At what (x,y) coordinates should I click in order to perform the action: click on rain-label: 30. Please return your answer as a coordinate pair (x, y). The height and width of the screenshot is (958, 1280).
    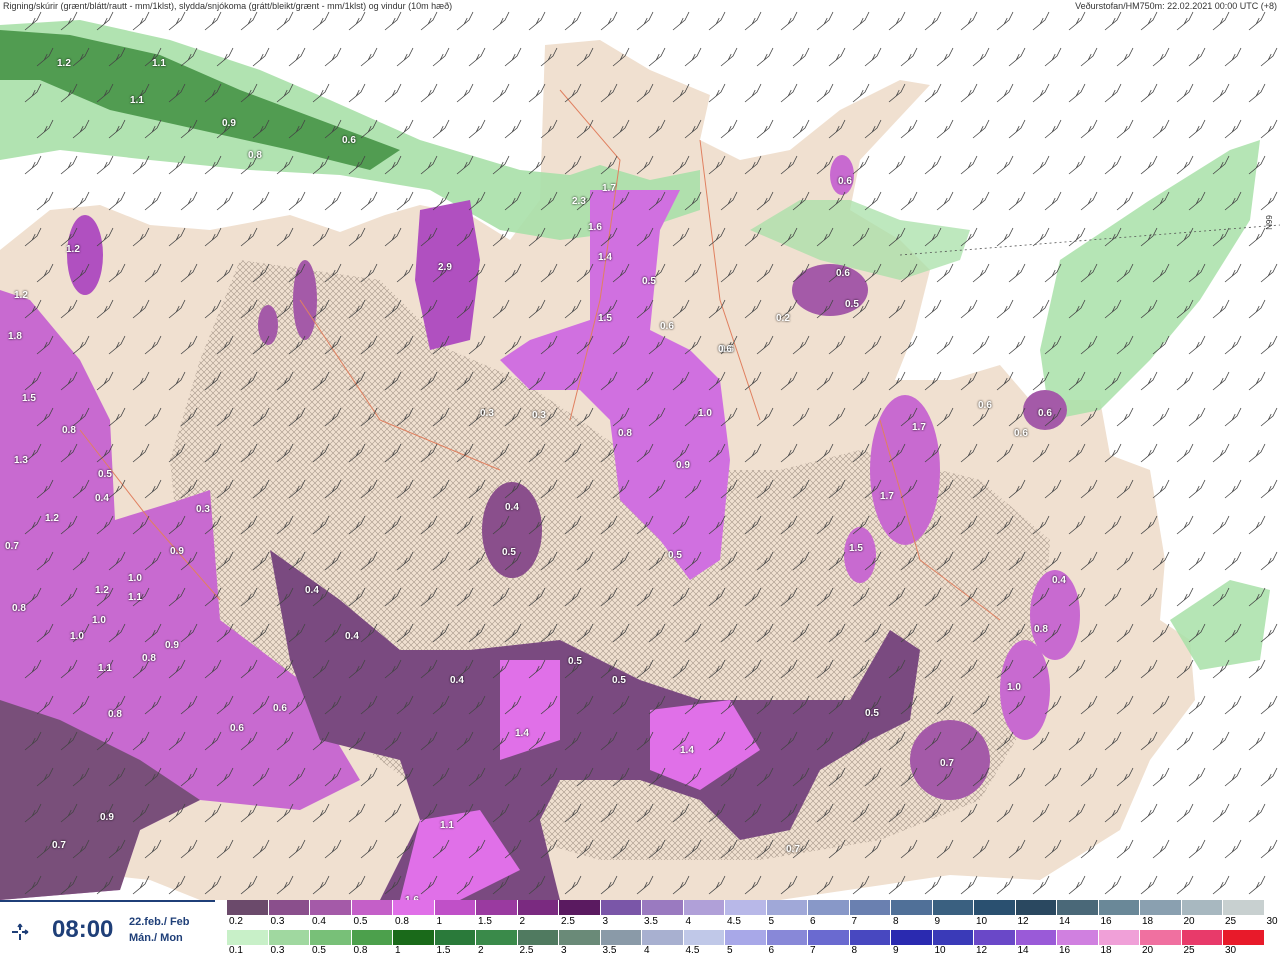
    Looking at the image, I should click on (1231, 950).